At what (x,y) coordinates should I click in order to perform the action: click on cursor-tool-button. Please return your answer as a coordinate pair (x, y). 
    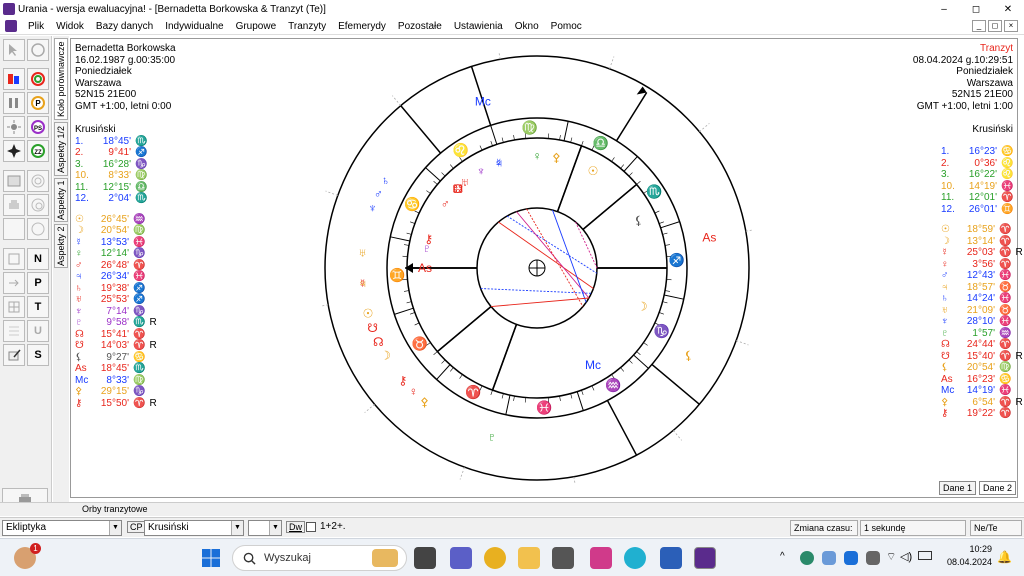
    Looking at the image, I should click on (14, 50).